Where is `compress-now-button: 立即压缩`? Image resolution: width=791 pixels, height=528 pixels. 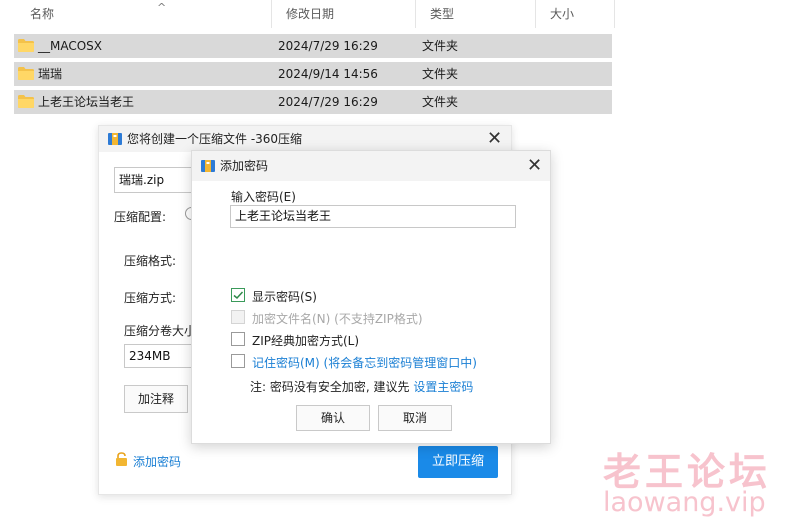 compress-now-button: 立即压缩 is located at coordinates (458, 462).